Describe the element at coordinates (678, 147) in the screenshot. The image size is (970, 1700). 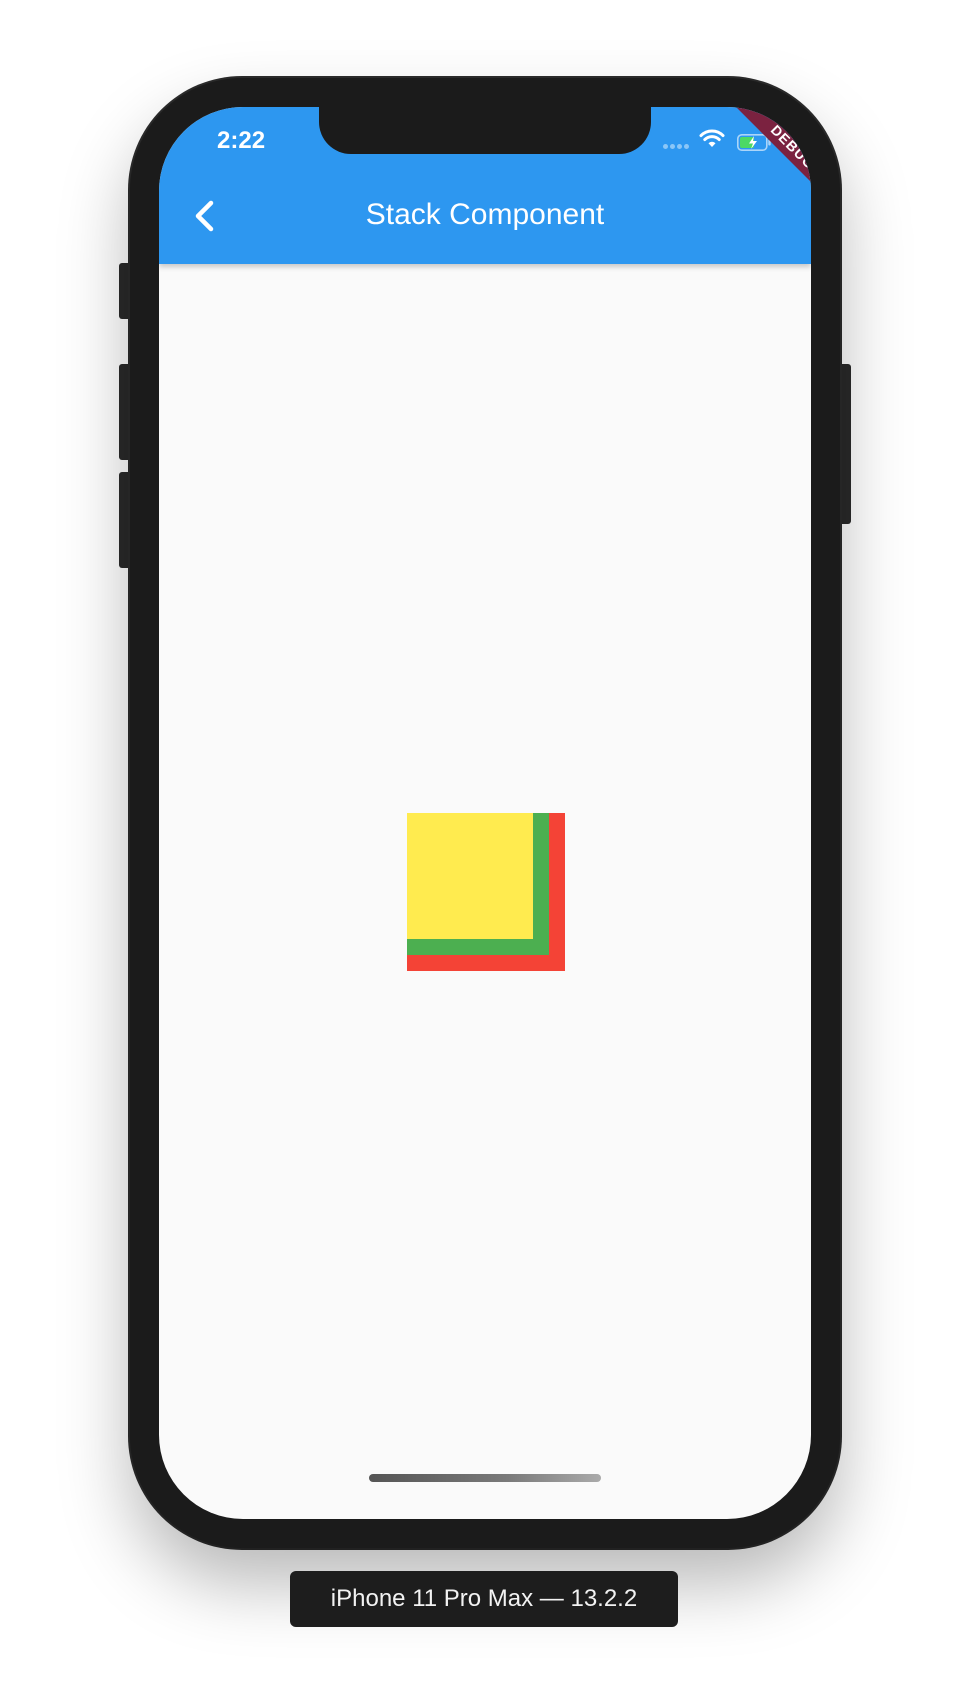
I see `signal-icon` at that location.